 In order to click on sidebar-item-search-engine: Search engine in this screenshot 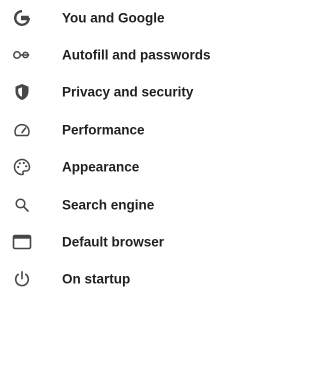, I will do `click(121, 205)`.